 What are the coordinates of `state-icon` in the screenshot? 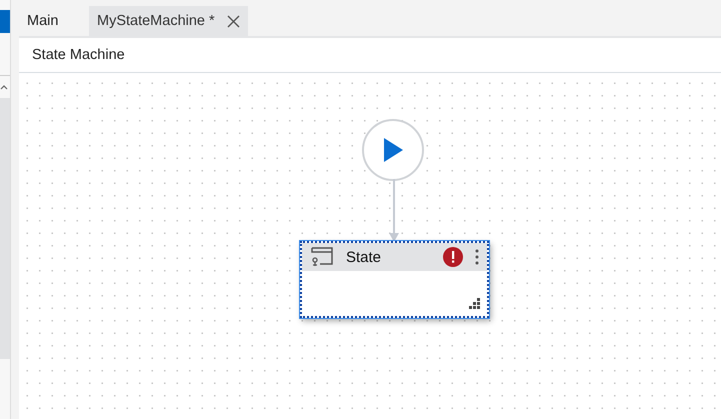 It's located at (322, 257).